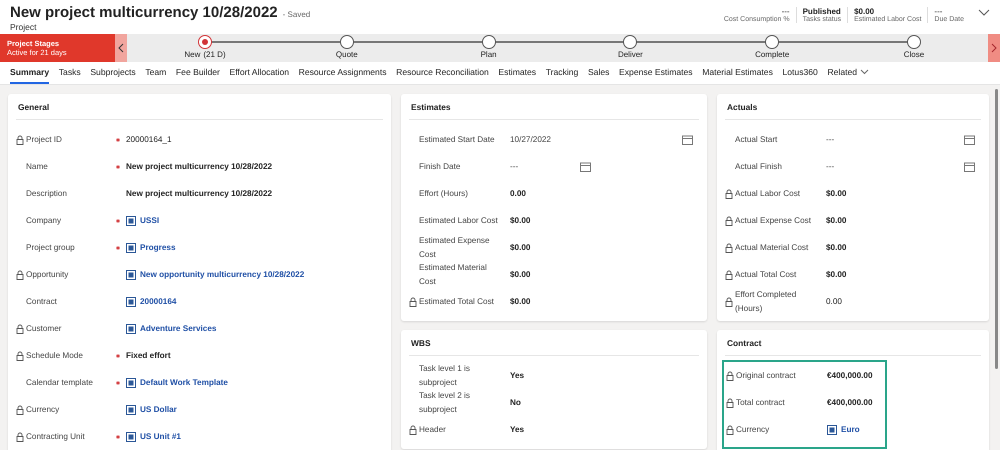 The height and width of the screenshot is (450, 1000). I want to click on field-label: Actual Finish, so click(758, 166).